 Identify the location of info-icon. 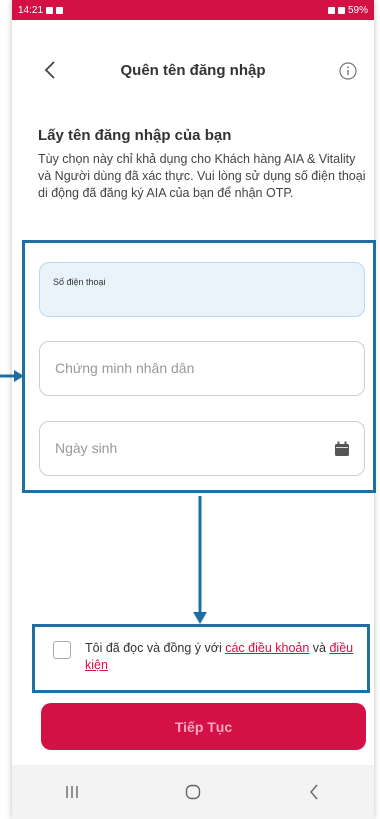
(348, 71).